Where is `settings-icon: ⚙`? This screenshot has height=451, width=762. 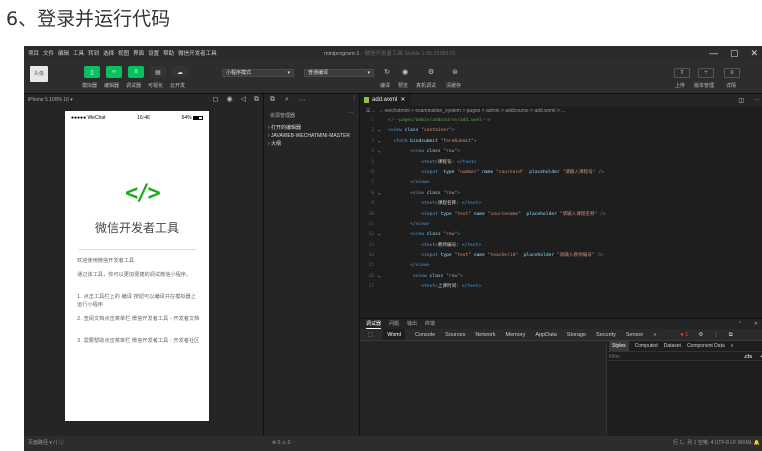
settings-icon: ⚙ is located at coordinates (700, 334).